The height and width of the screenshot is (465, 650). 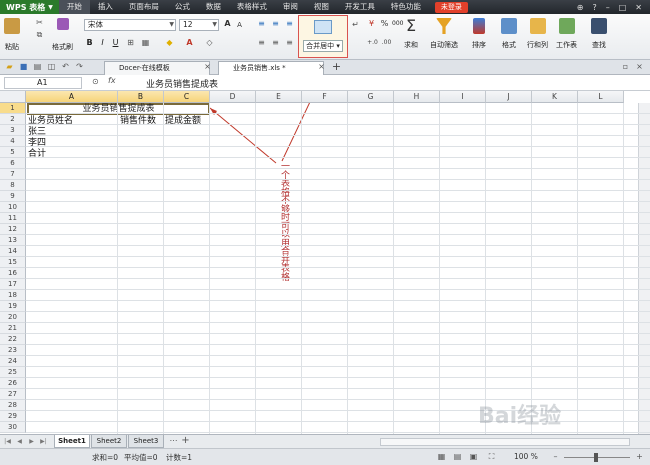 I want to click on page-break-view-icon: ▤, so click(x=457, y=457).